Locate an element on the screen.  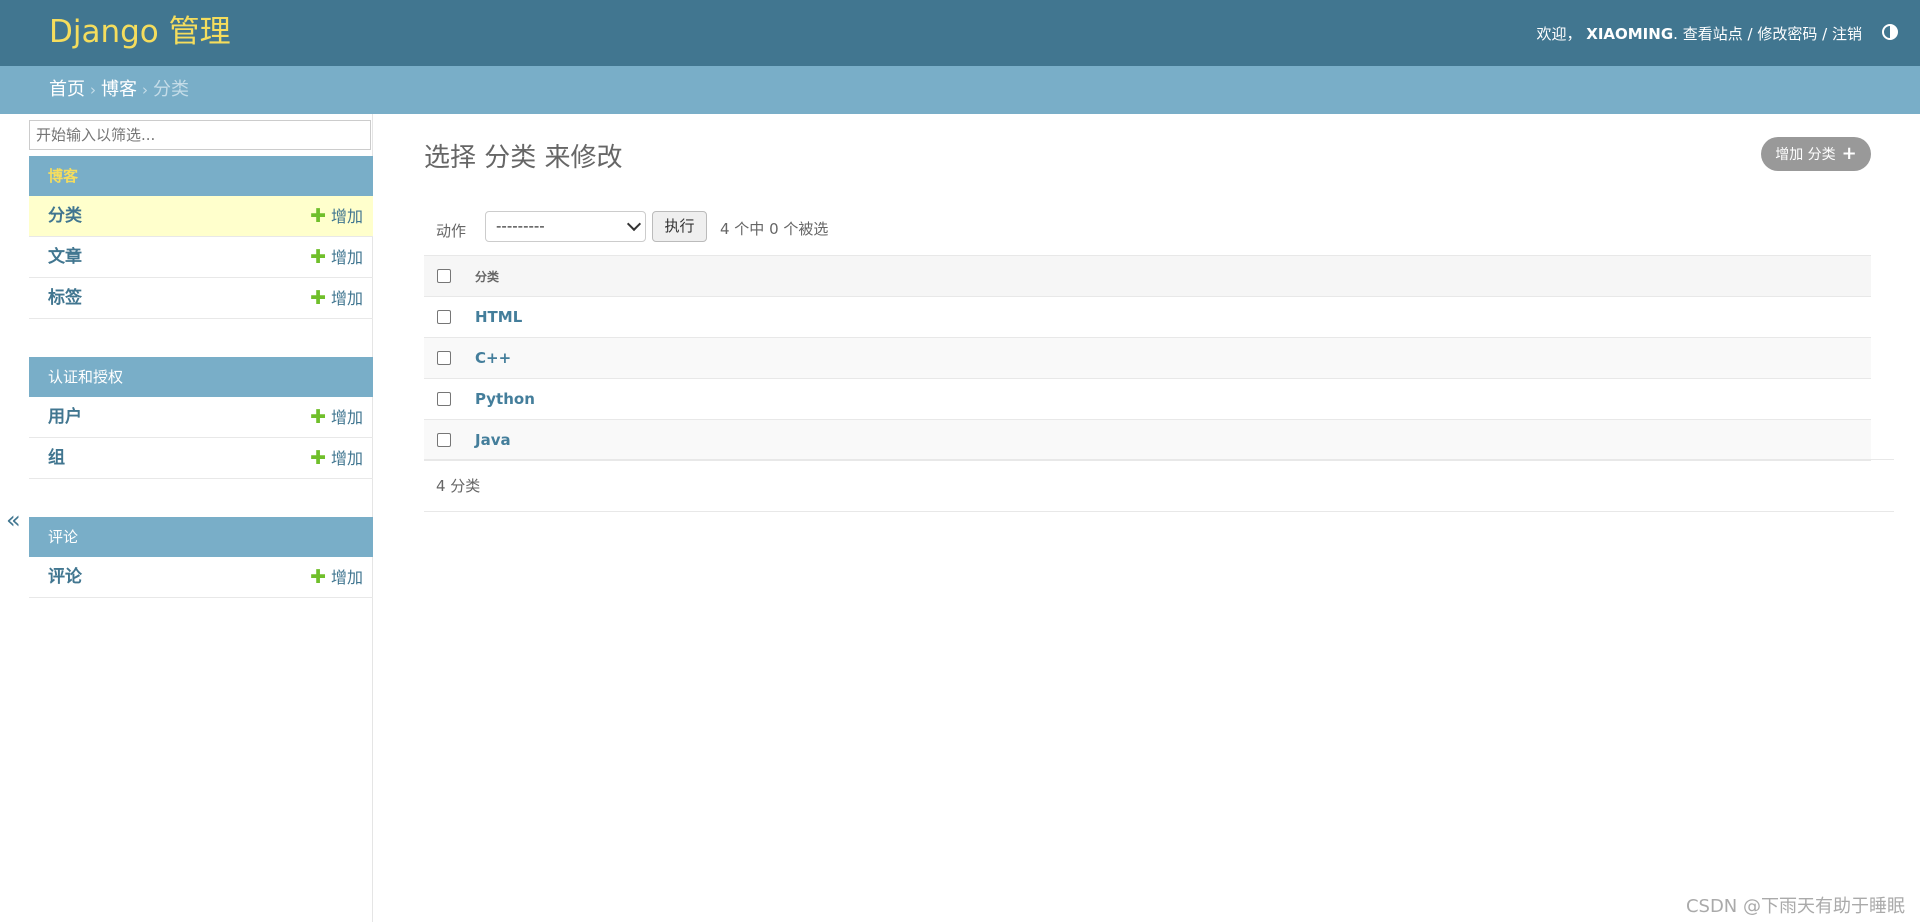
theme-toggle-icon is located at coordinates (1890, 32).